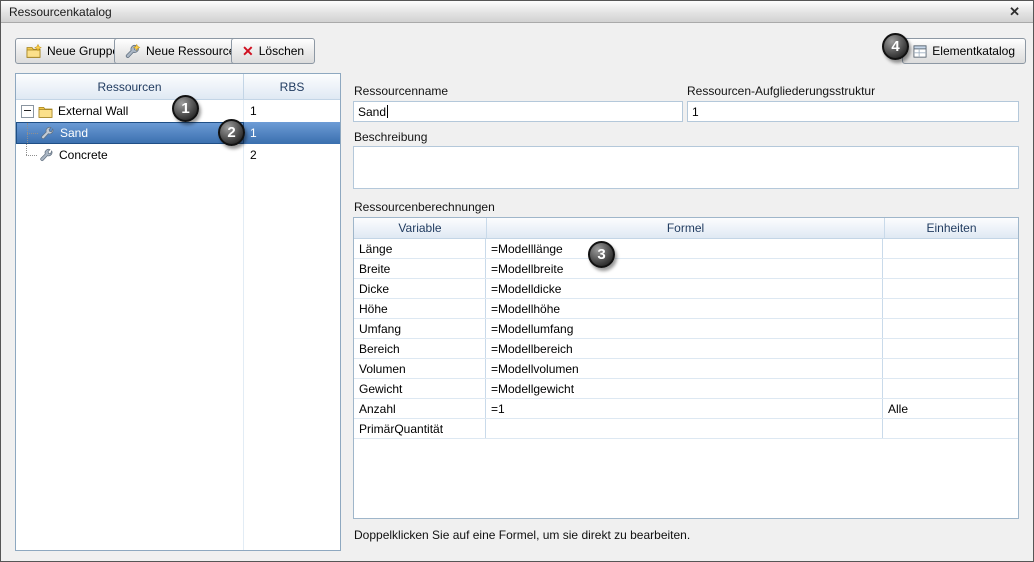  What do you see at coordinates (973, 51) in the screenshot?
I see `element-catalog-label: Elementkatalog` at bounding box center [973, 51].